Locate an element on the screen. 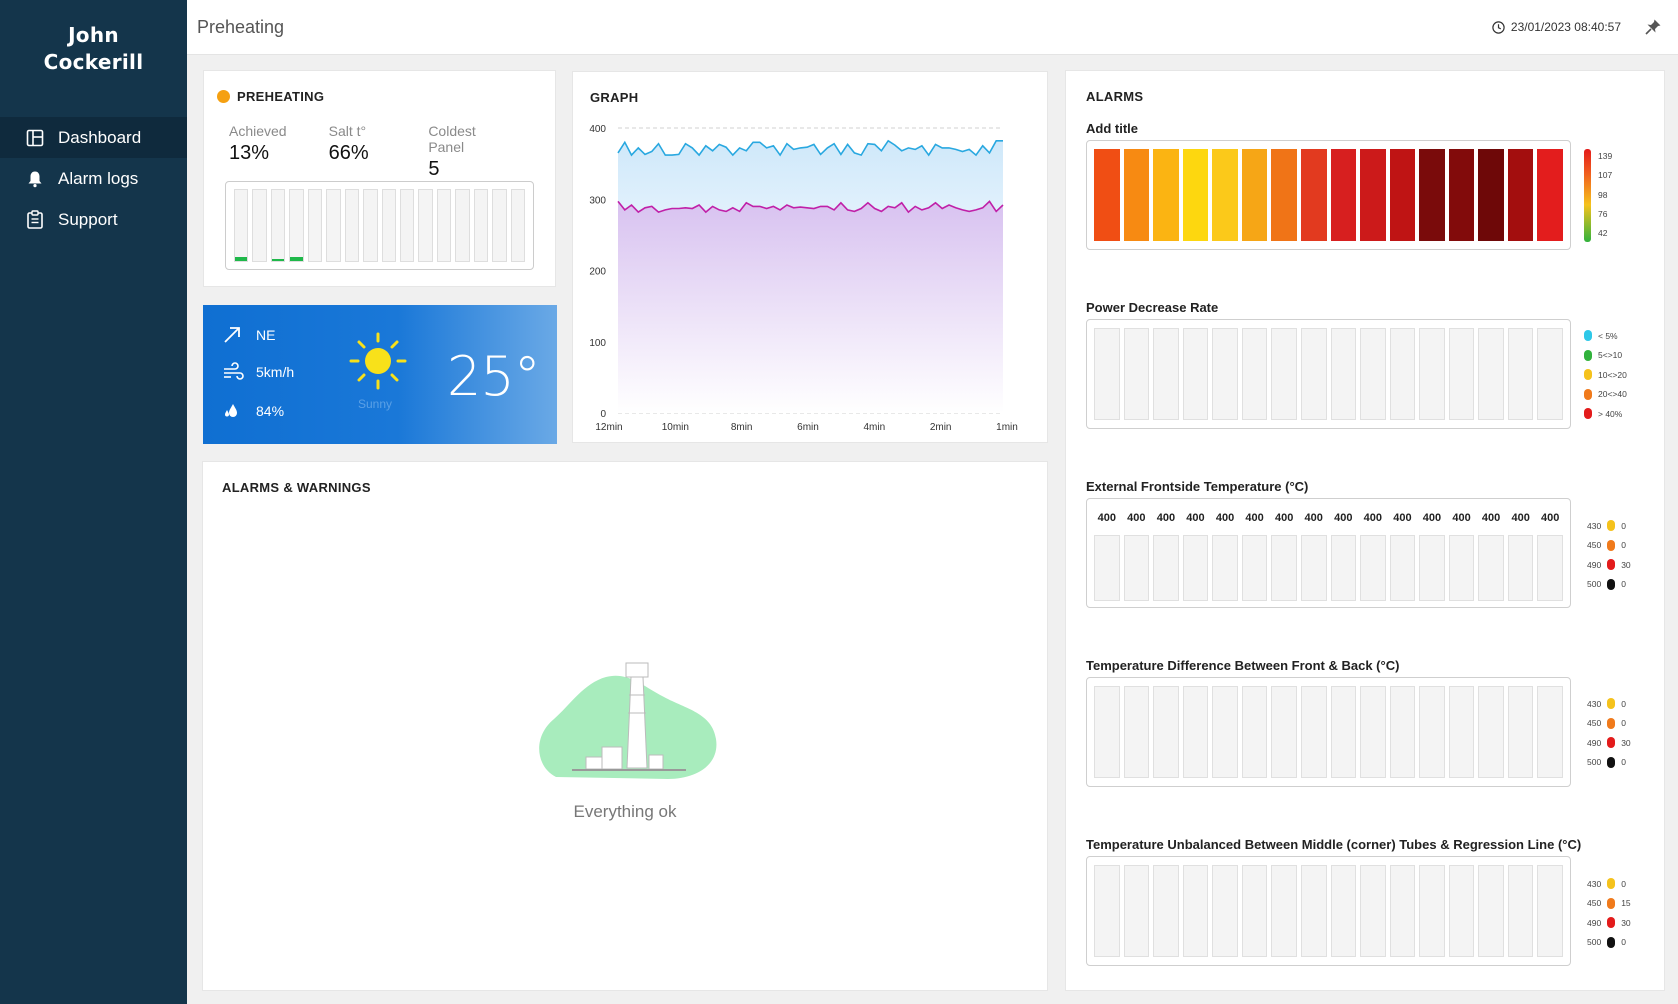 This screenshot has width=1678, height=1004. panel-bar-fill is located at coordinates (296, 259).